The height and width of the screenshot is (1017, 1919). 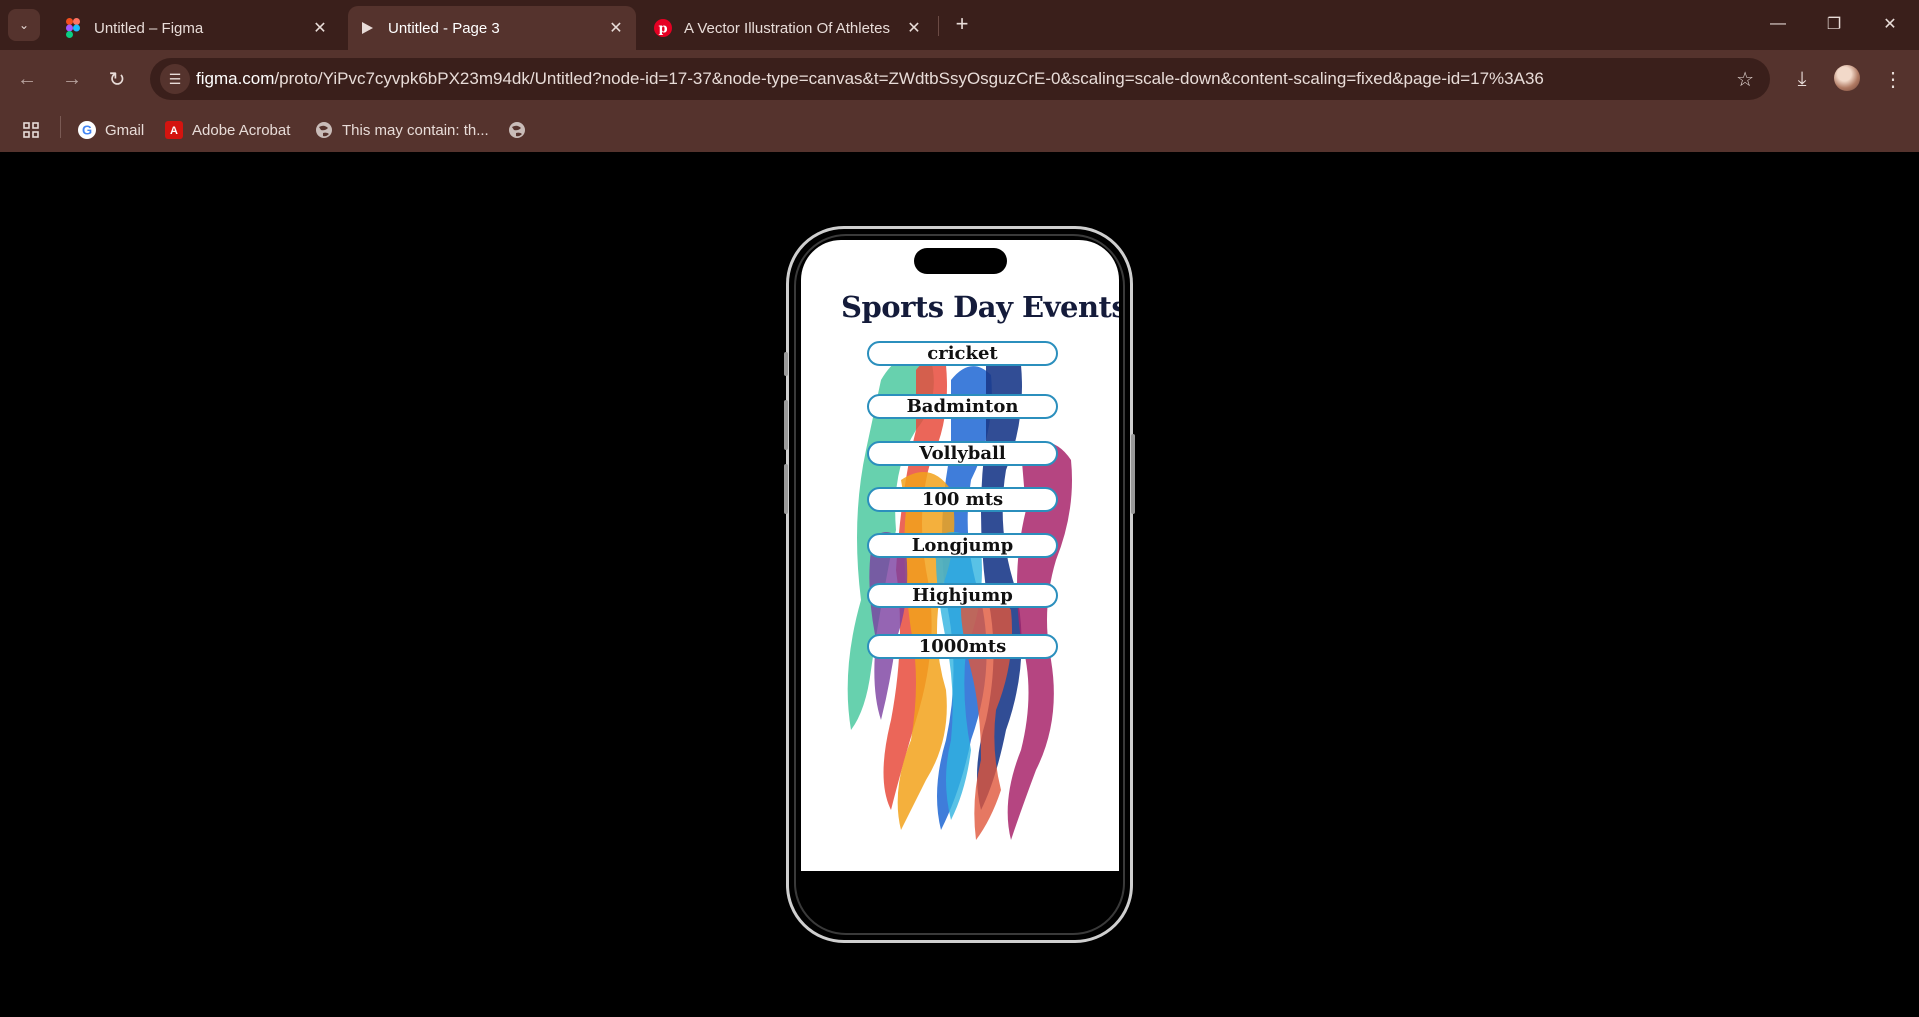 I want to click on avatar, so click(x=1847, y=78).